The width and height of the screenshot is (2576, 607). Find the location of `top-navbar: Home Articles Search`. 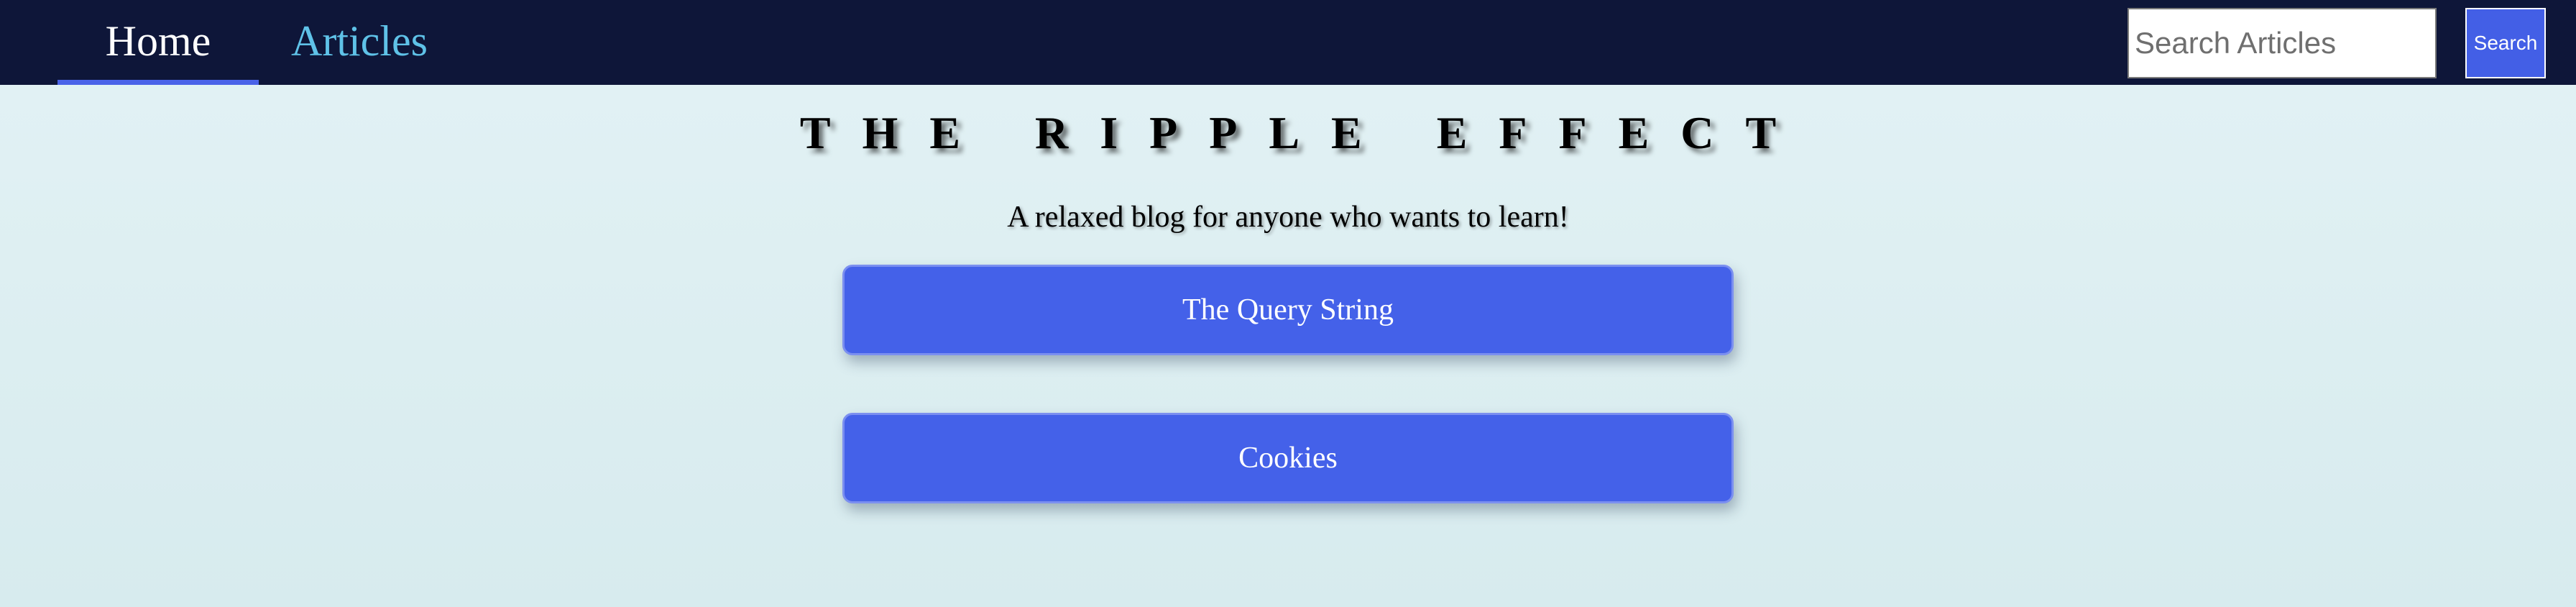

top-navbar: Home Articles Search is located at coordinates (1288, 42).